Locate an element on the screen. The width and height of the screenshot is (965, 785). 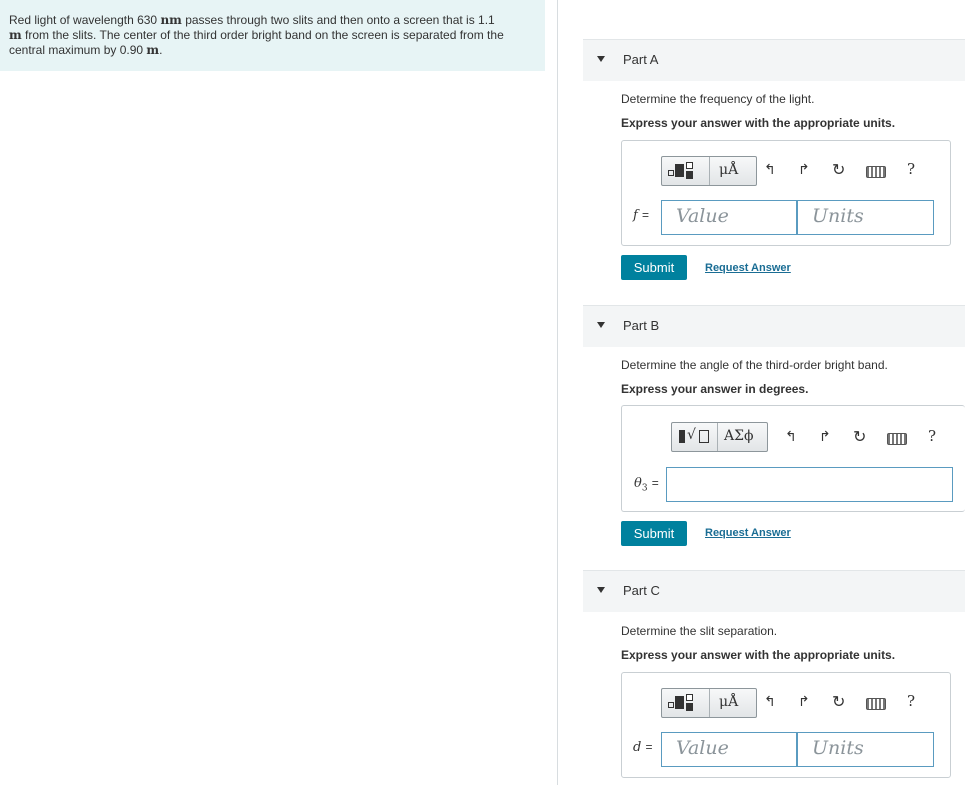
part-b-variable-label: θ3 = is located at coordinates (646, 485).